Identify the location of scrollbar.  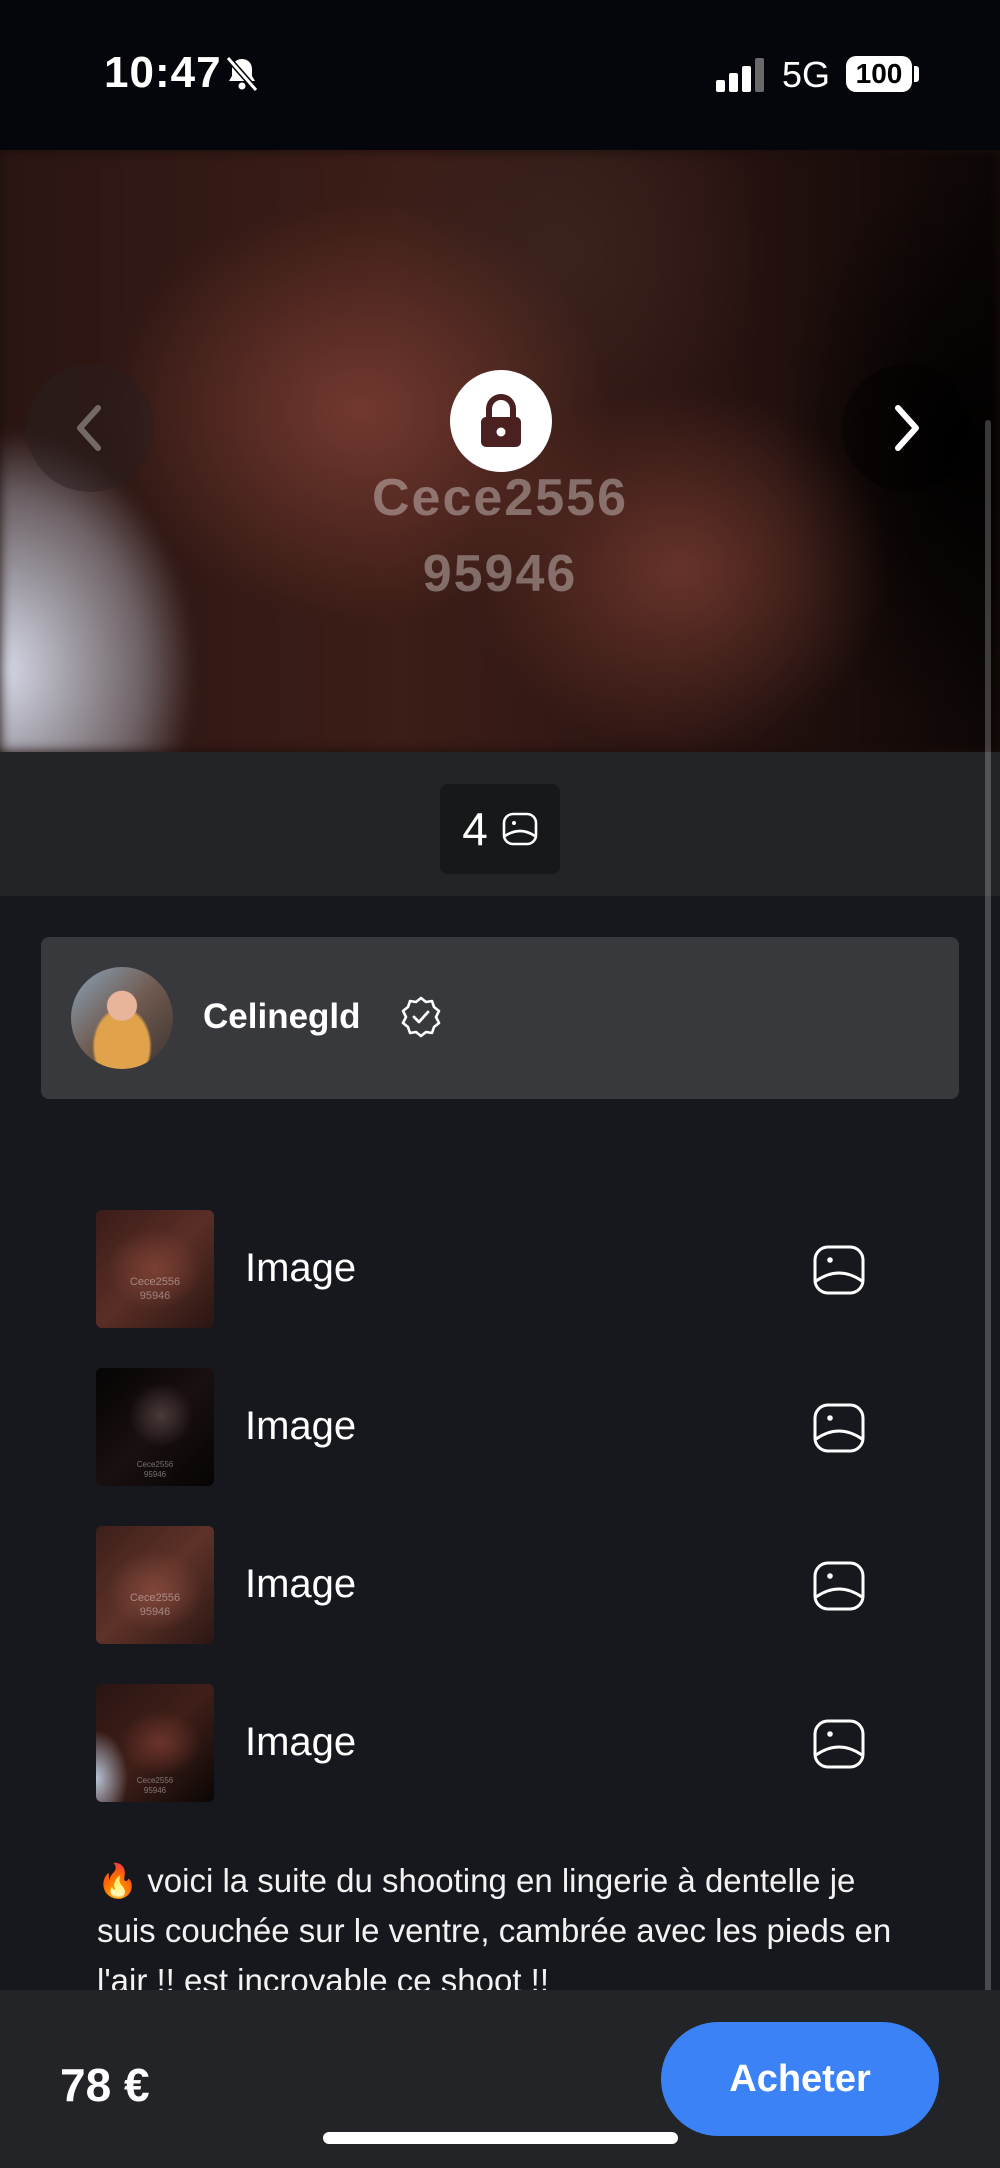
(988, 1220).